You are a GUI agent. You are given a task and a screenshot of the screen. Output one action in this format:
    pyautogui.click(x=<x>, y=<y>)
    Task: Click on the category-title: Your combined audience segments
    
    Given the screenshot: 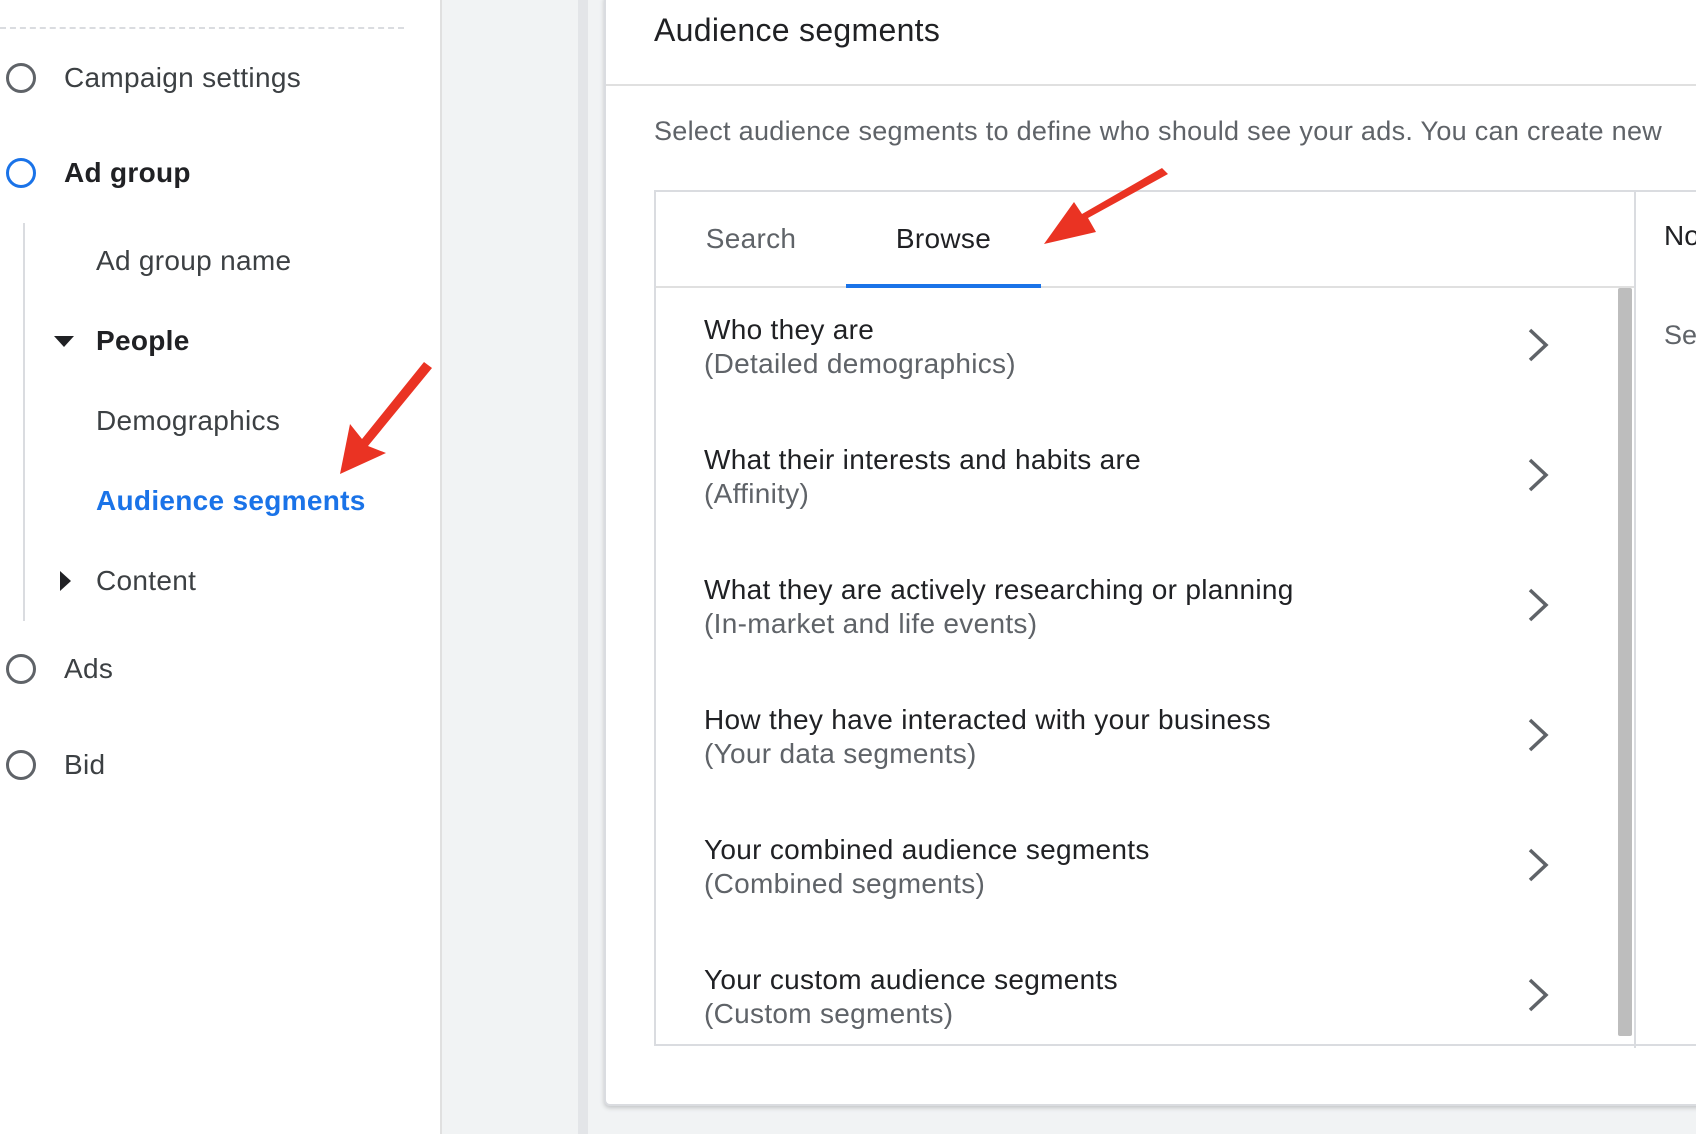 What is the action you would take?
    pyautogui.click(x=927, y=849)
    